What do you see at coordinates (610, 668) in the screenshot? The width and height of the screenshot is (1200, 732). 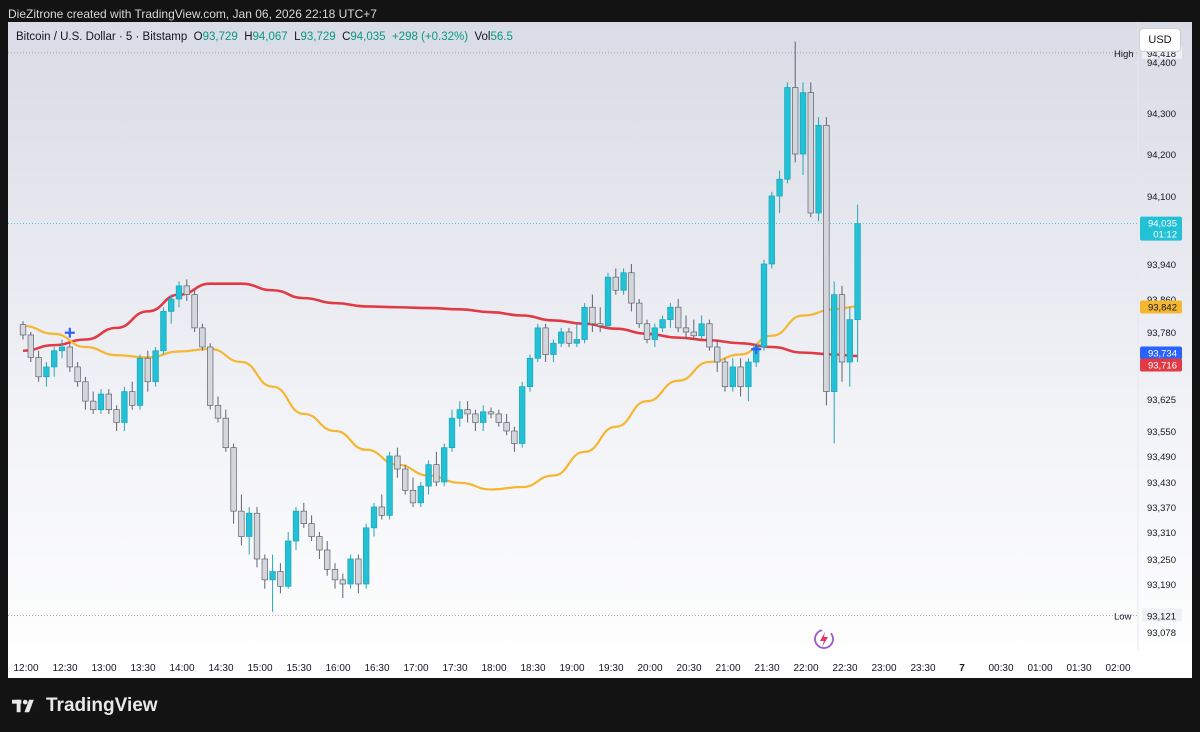 I see `x-tick-label: 19:30` at bounding box center [610, 668].